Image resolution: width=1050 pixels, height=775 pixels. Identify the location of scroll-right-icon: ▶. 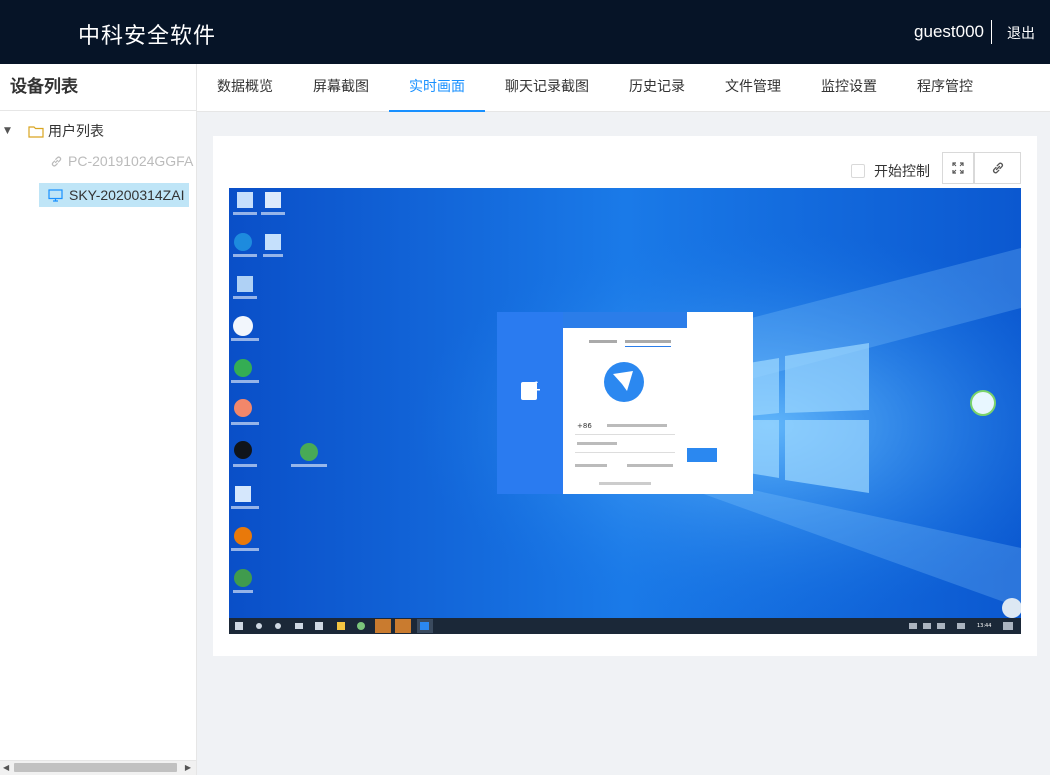
(188, 767).